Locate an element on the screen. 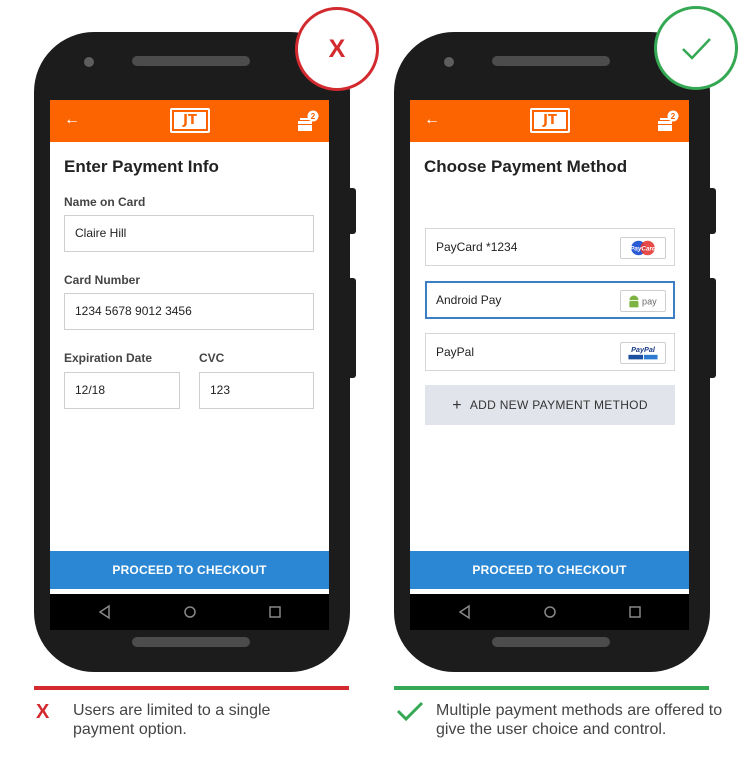 The height and width of the screenshot is (770, 750). payment-method-label: PayPal is located at coordinates (455, 352).